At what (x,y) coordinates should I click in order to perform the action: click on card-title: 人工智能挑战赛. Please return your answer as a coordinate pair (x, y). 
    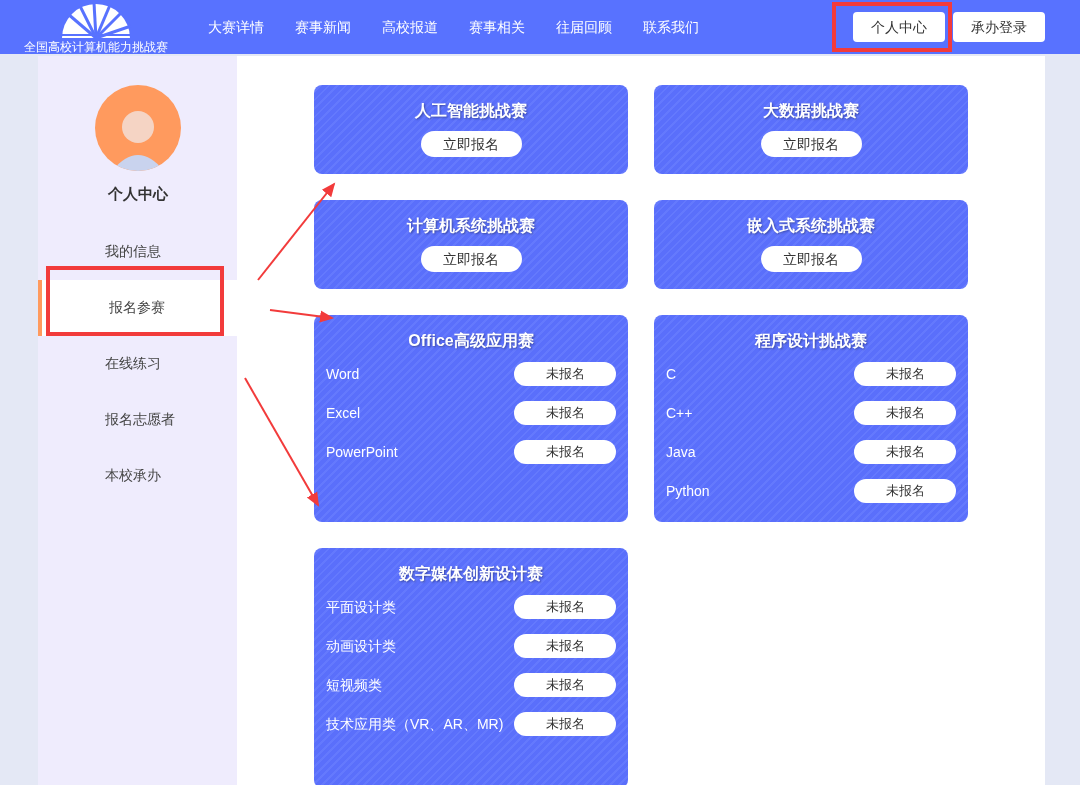
    Looking at the image, I should click on (471, 111).